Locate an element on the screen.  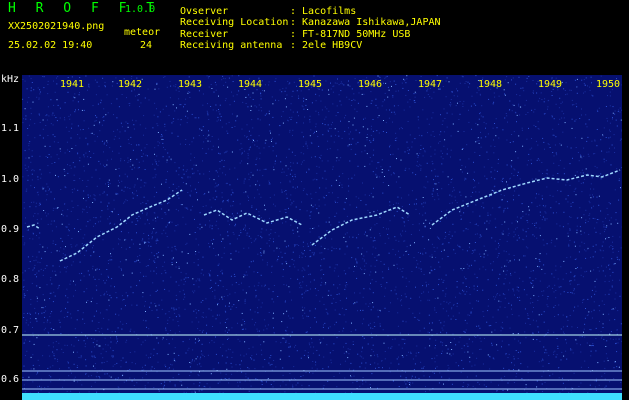
y-tick-label: 1.1 is located at coordinates (10, 128).